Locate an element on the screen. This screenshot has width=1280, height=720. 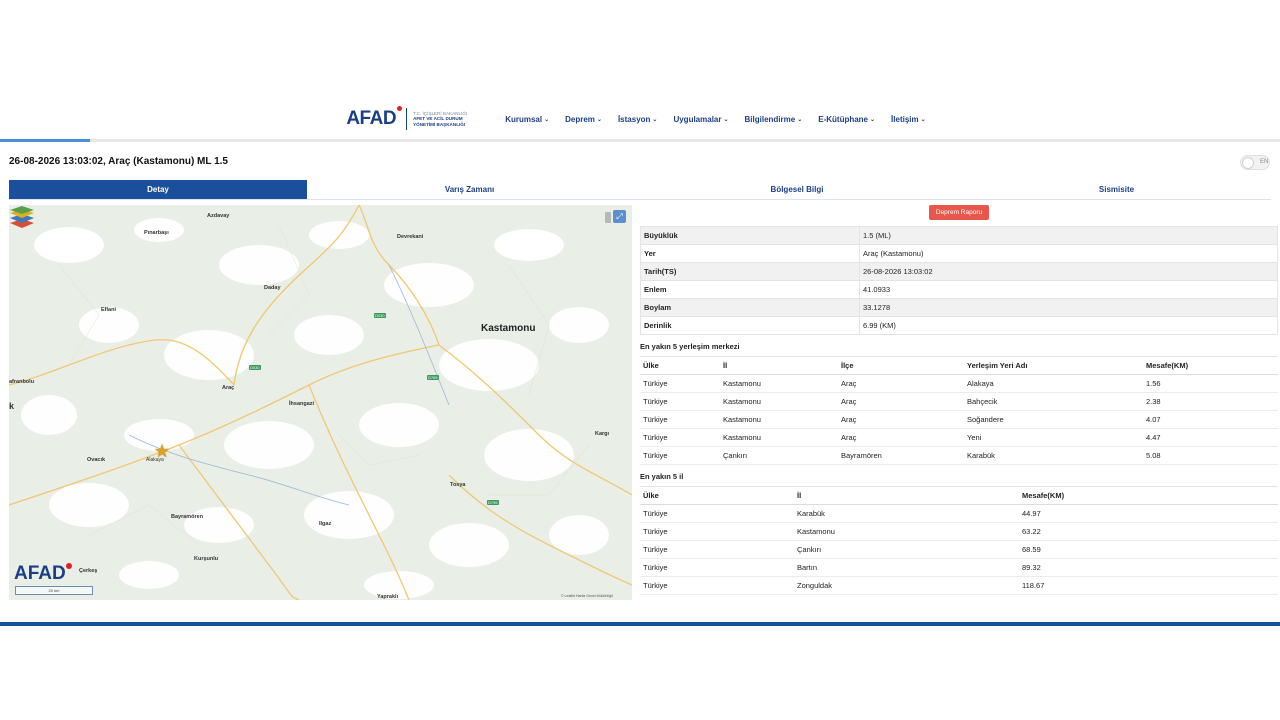
map-place-azdavay: Azdavay is located at coordinates (218, 216).